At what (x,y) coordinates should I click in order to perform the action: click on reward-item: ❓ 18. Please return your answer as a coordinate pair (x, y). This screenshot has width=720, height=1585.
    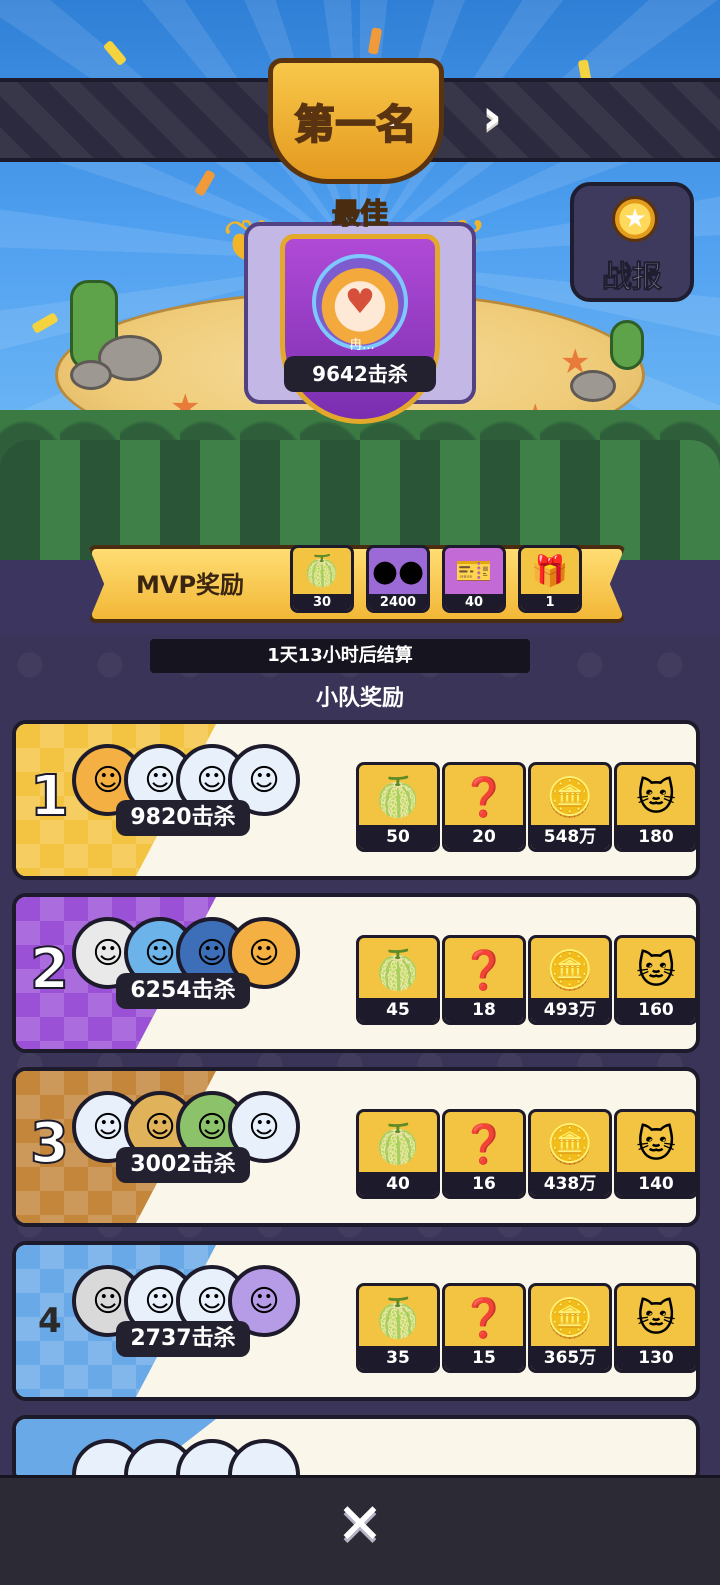
    Looking at the image, I should click on (484, 980).